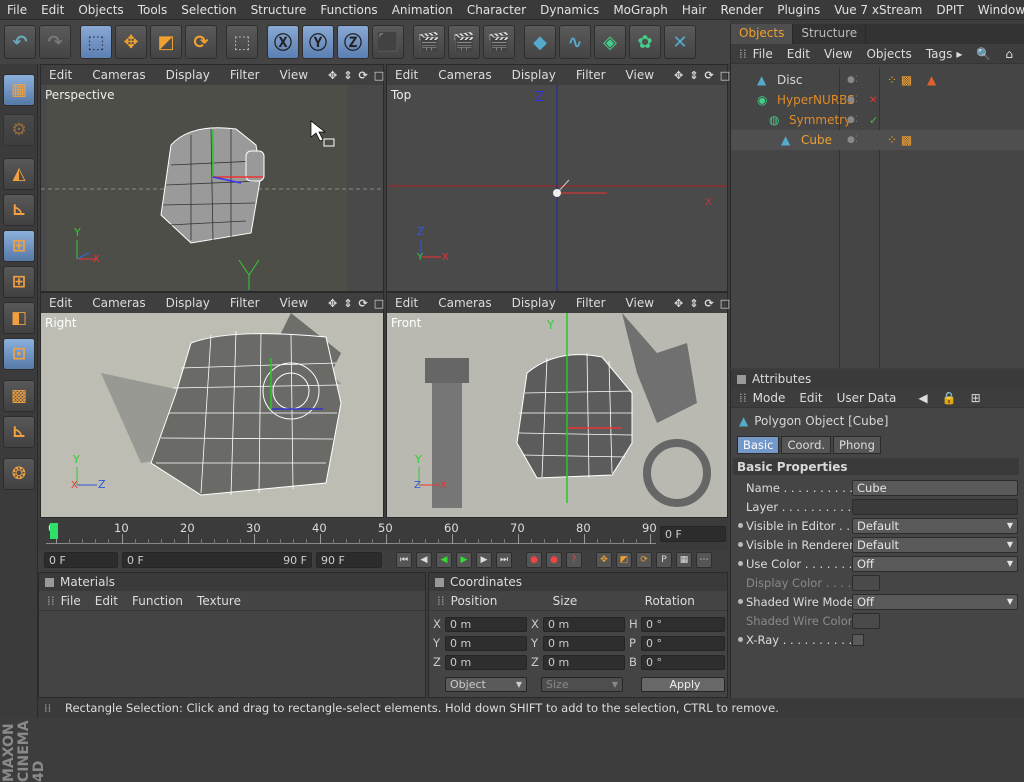 The width and height of the screenshot is (1024, 782). Describe the element at coordinates (201, 42) in the screenshot. I see `rotate-tool-button: ⟳` at that location.